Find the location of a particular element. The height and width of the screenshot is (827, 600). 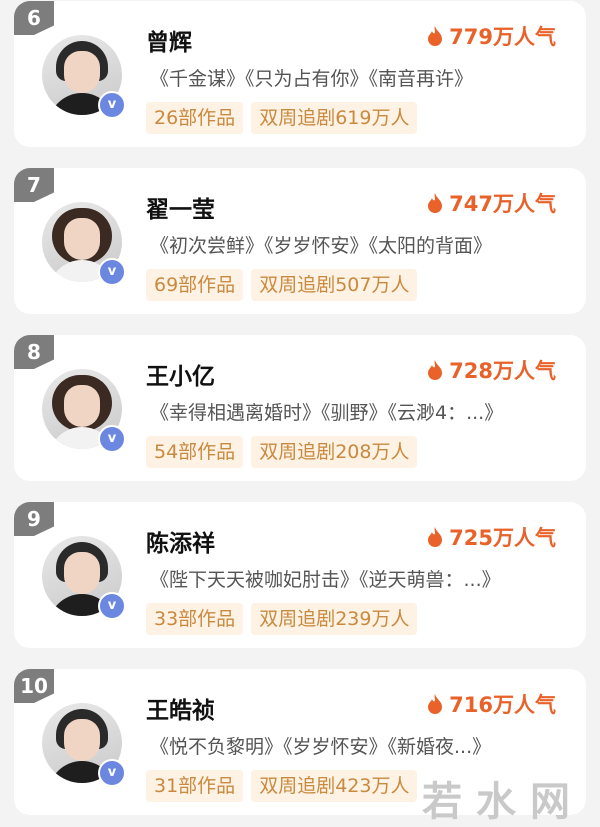

works-count-tag: 69部作品 is located at coordinates (195, 285).